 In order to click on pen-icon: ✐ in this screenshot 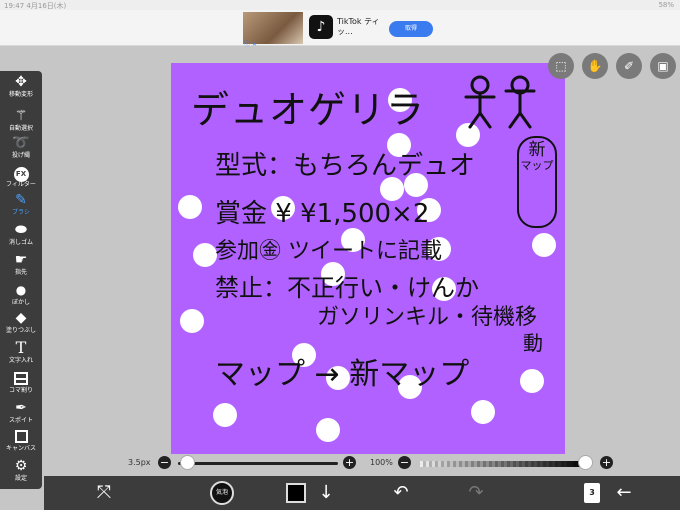, I will do `click(629, 66)`.